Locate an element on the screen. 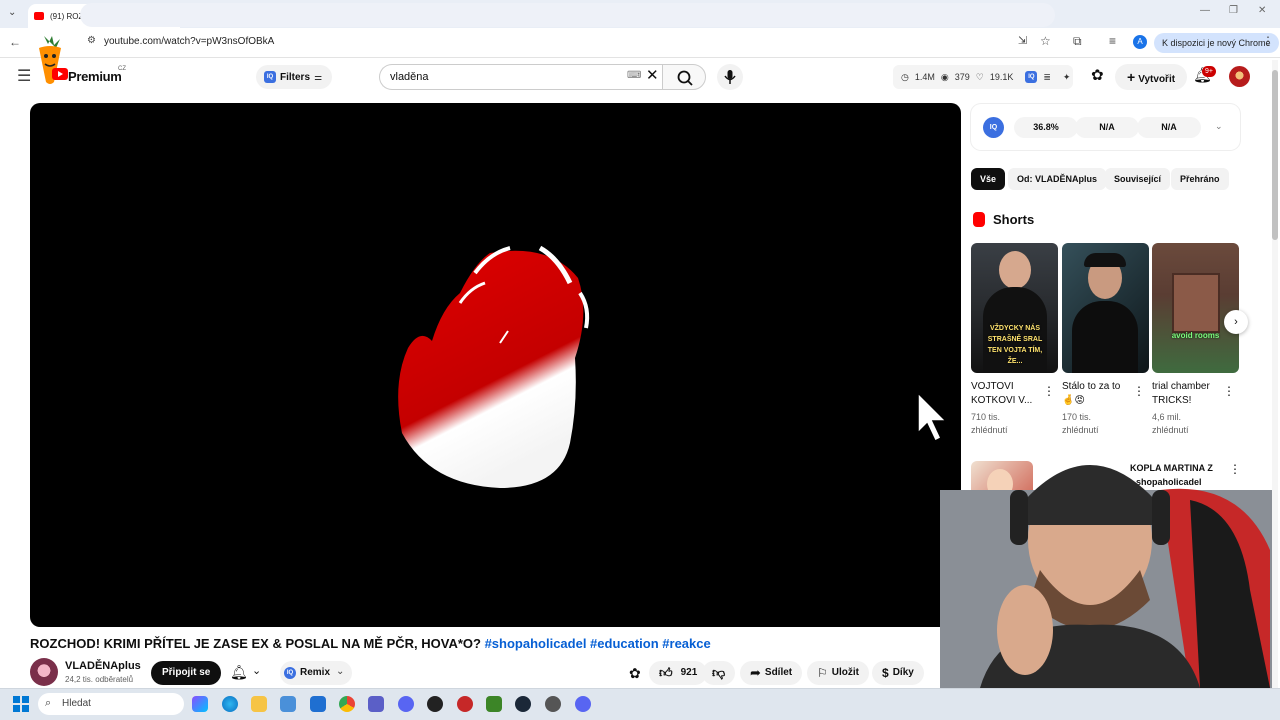 The width and height of the screenshot is (1280, 720). keyboard-icon: ⌨ is located at coordinates (634, 76).